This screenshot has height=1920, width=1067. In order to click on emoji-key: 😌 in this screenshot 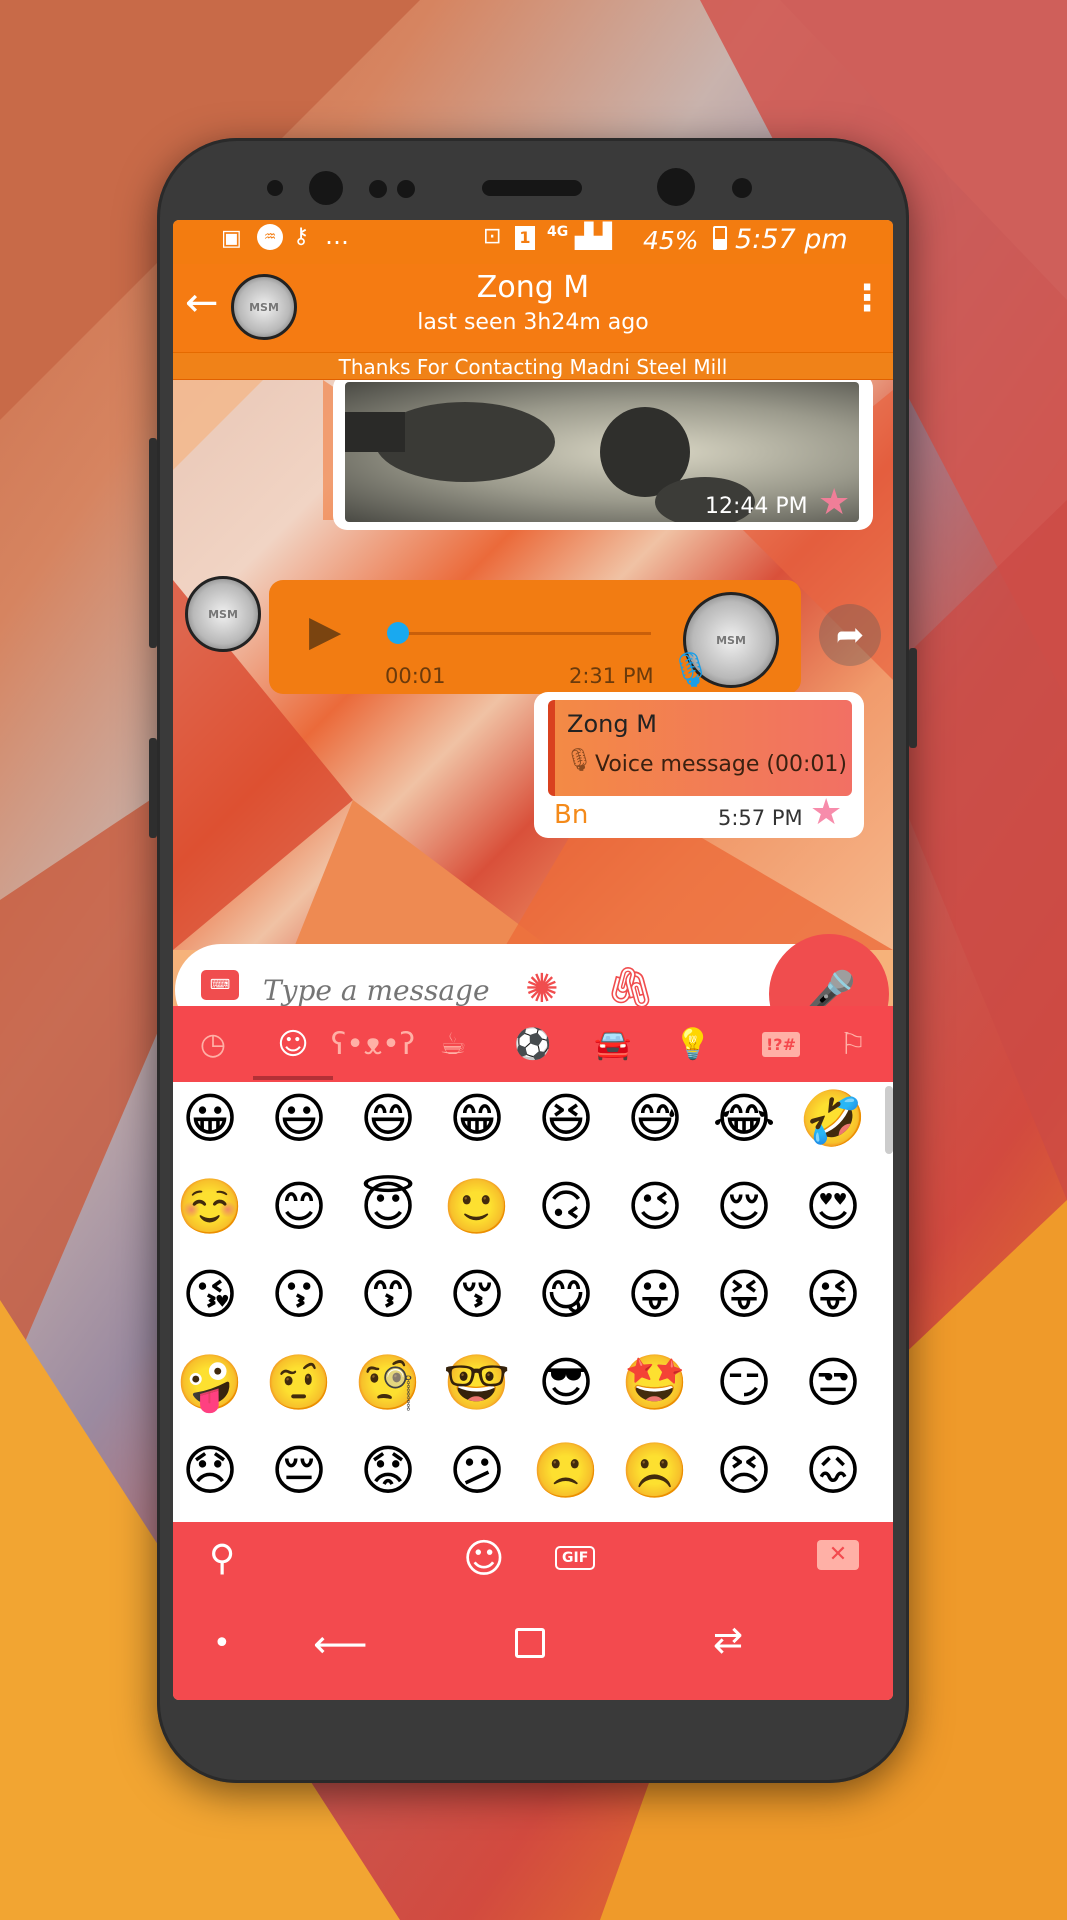, I will do `click(744, 1207)`.